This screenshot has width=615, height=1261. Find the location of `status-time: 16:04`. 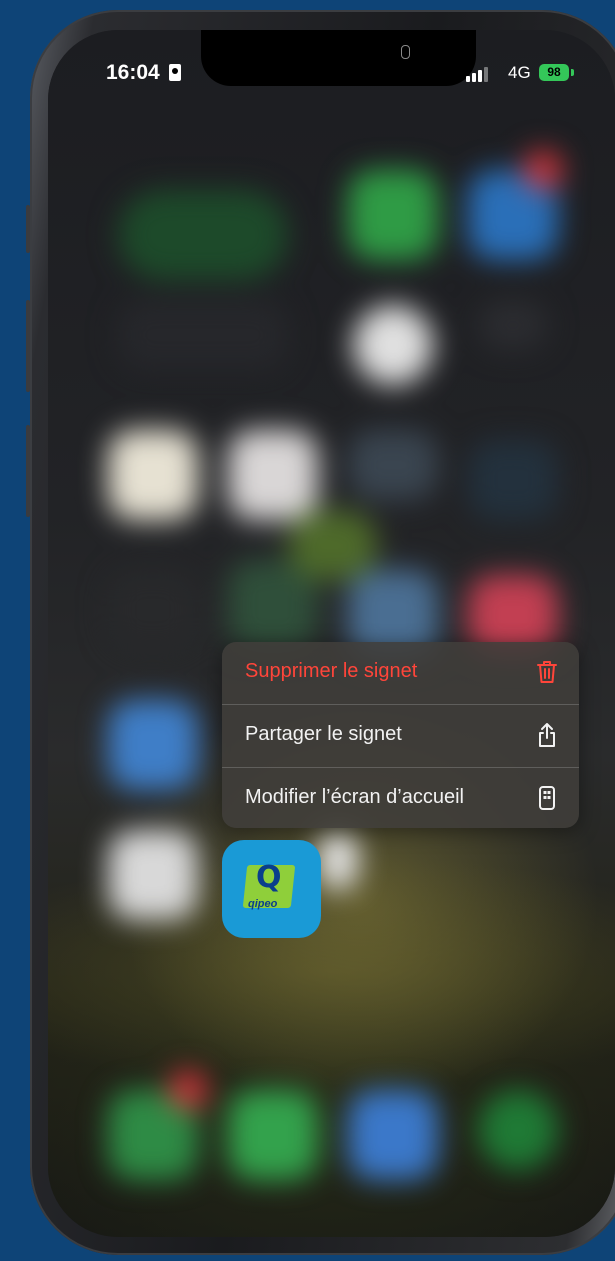

status-time: 16:04 is located at coordinates (133, 72).